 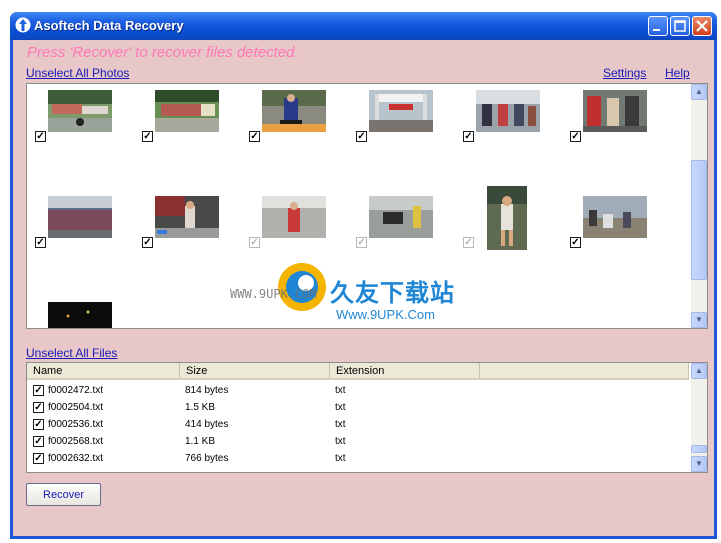 I want to click on file-name: f0002568.txt, so click(x=76, y=441).